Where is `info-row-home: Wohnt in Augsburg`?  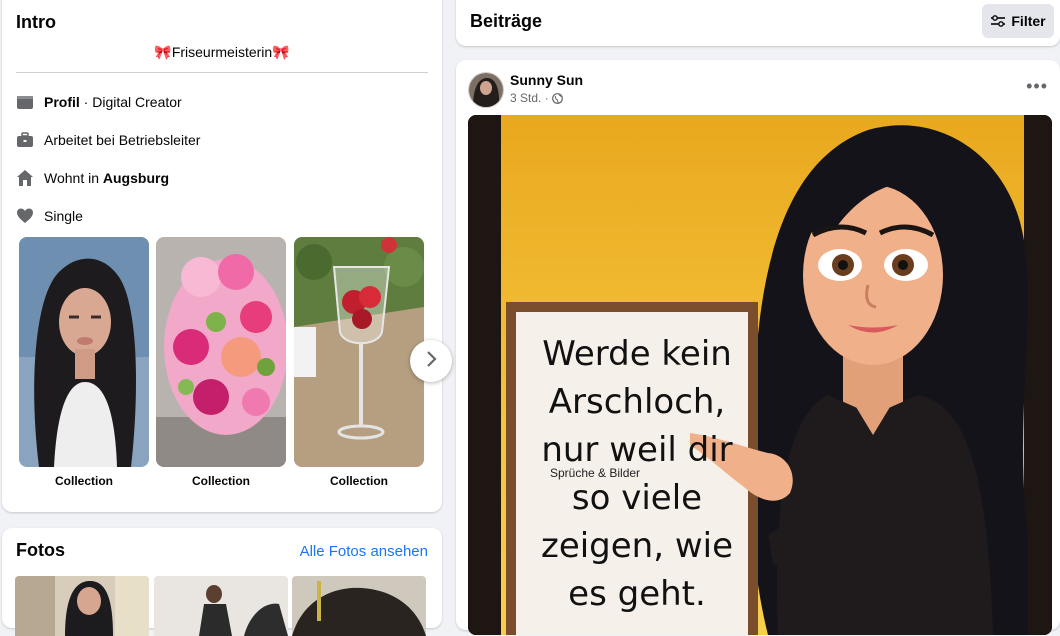
info-row-home: Wohnt in Augsburg is located at coordinates (92, 178).